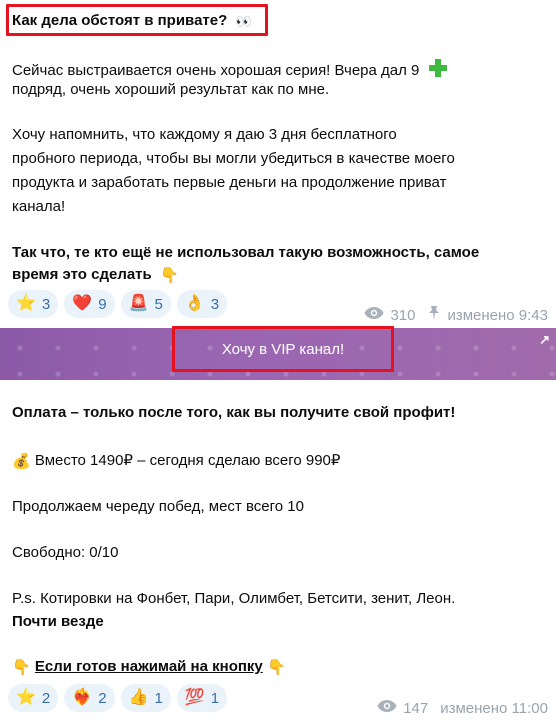 The width and height of the screenshot is (556, 726). I want to click on reaction-hundred: 💯 1, so click(202, 698).